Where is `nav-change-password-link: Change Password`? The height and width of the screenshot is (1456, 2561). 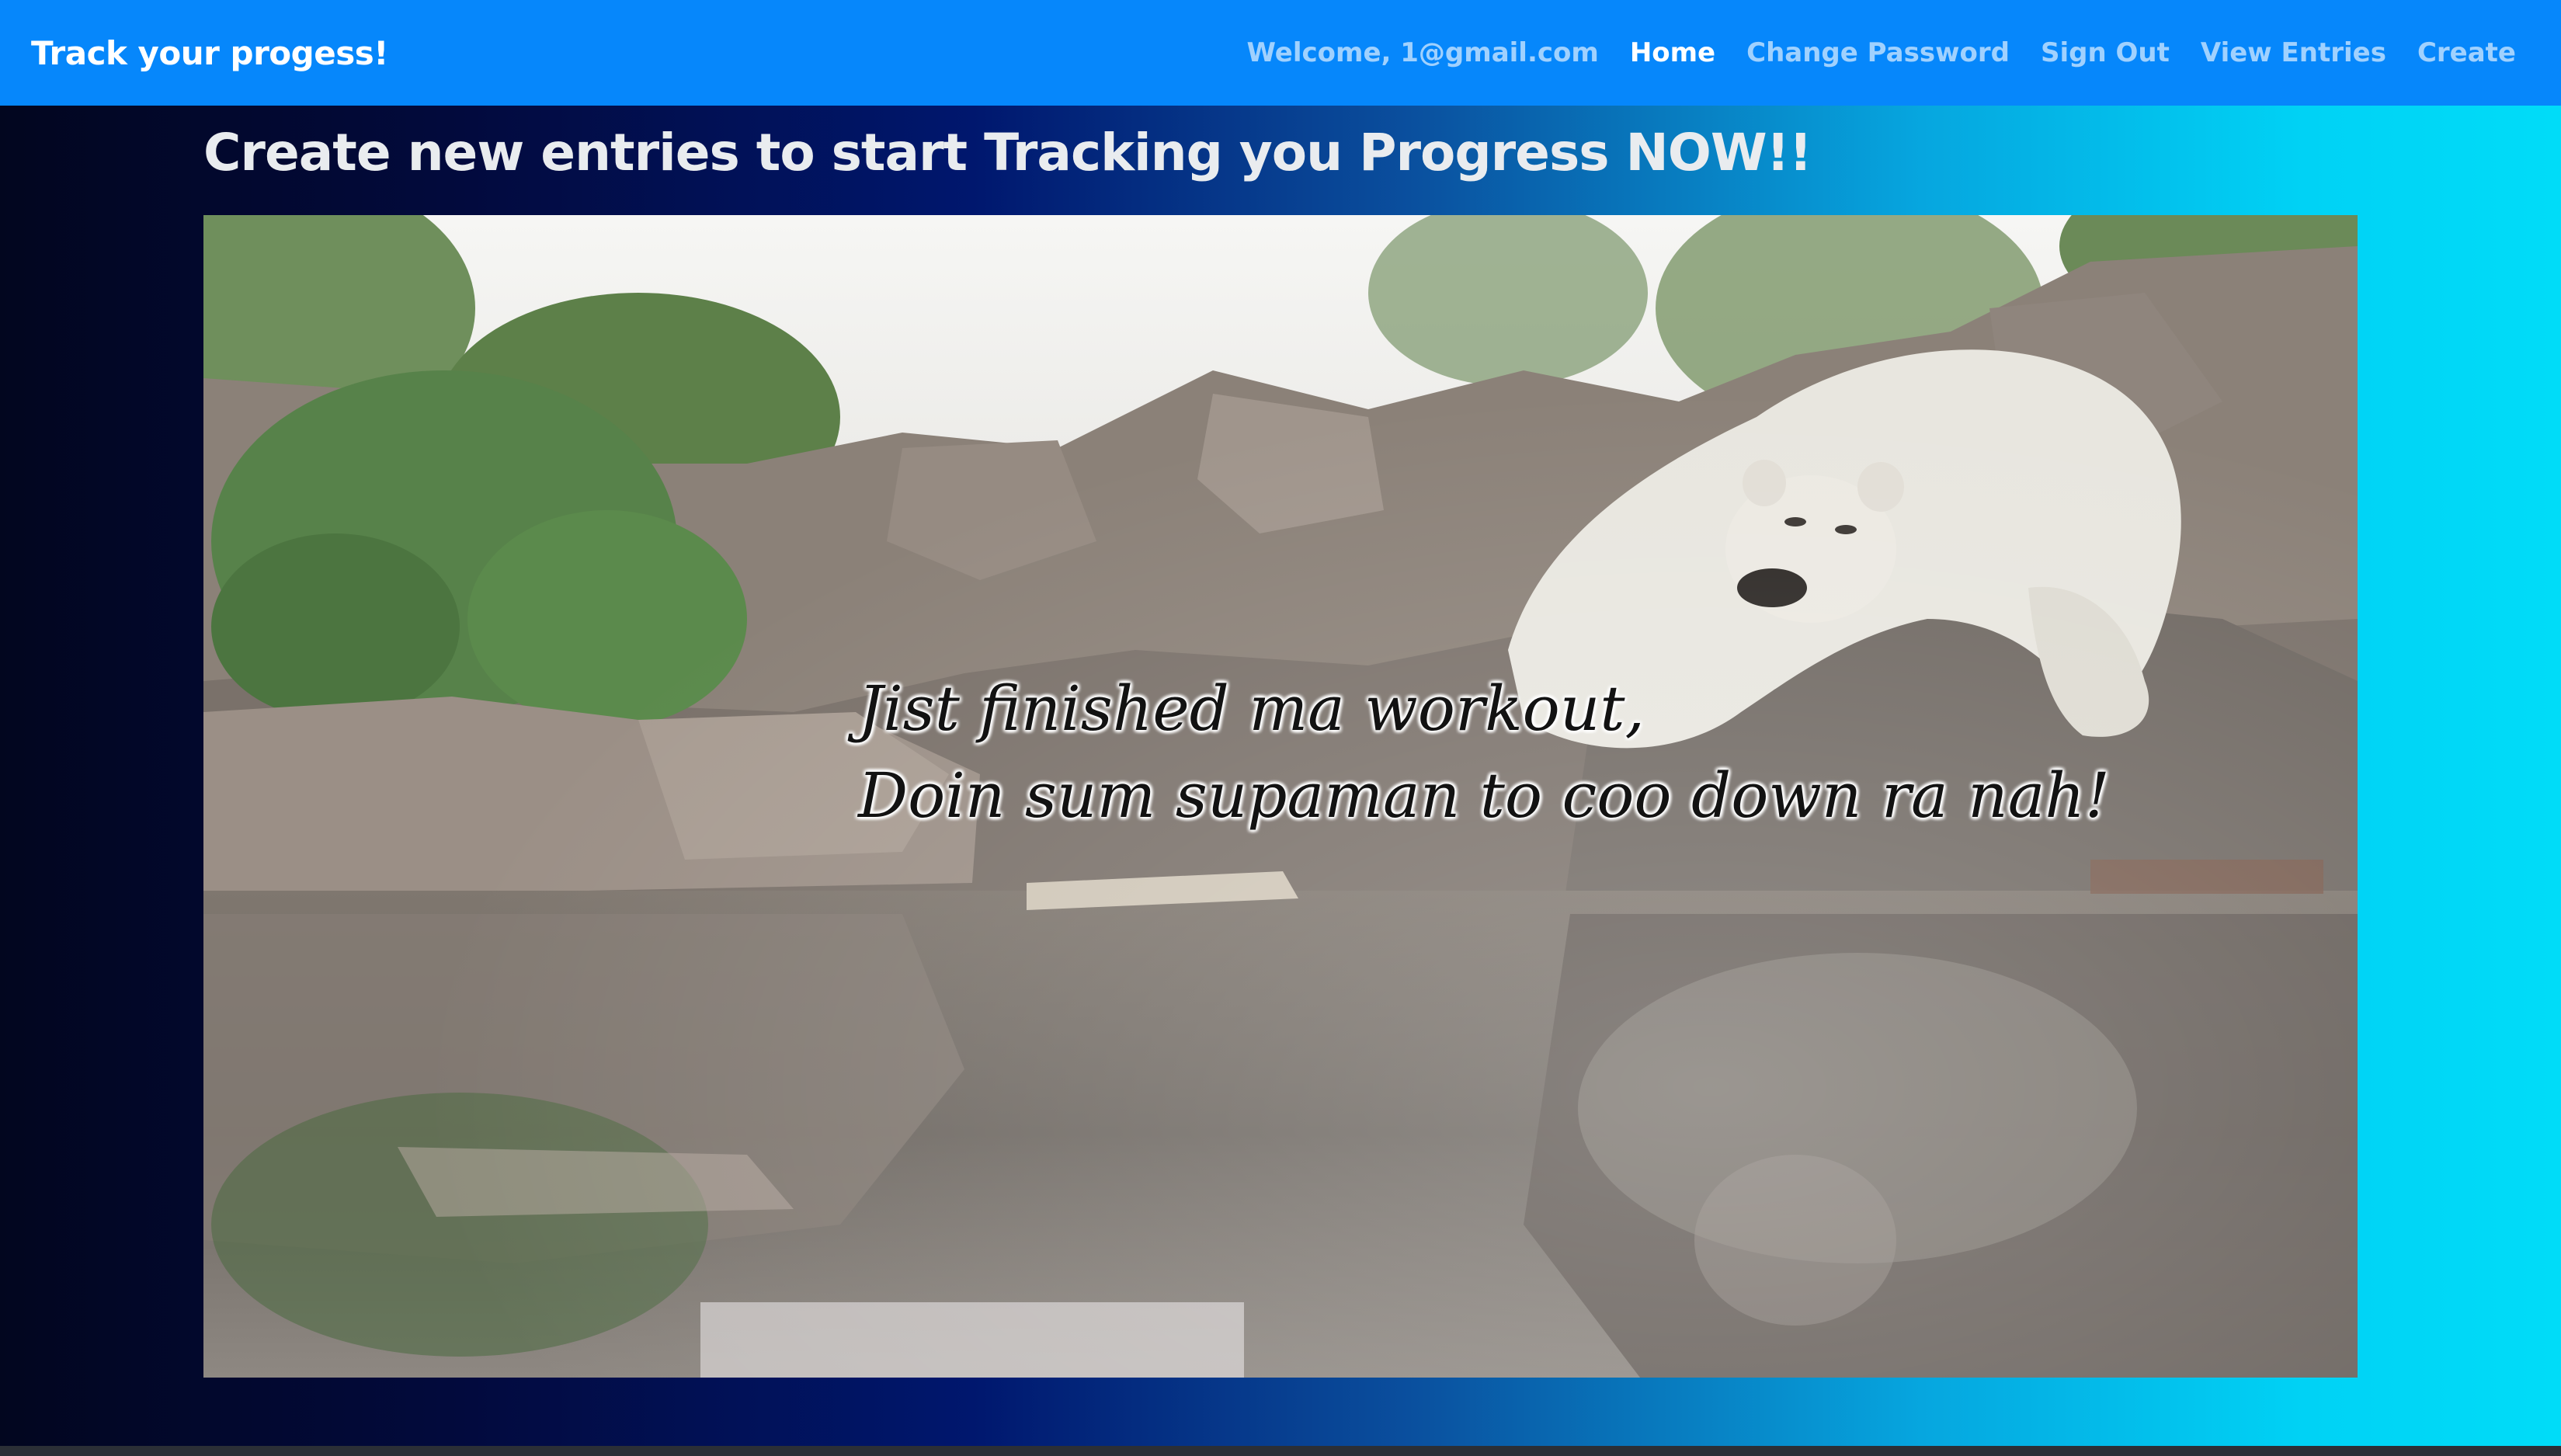
nav-change-password-link: Change Password is located at coordinates (1878, 52).